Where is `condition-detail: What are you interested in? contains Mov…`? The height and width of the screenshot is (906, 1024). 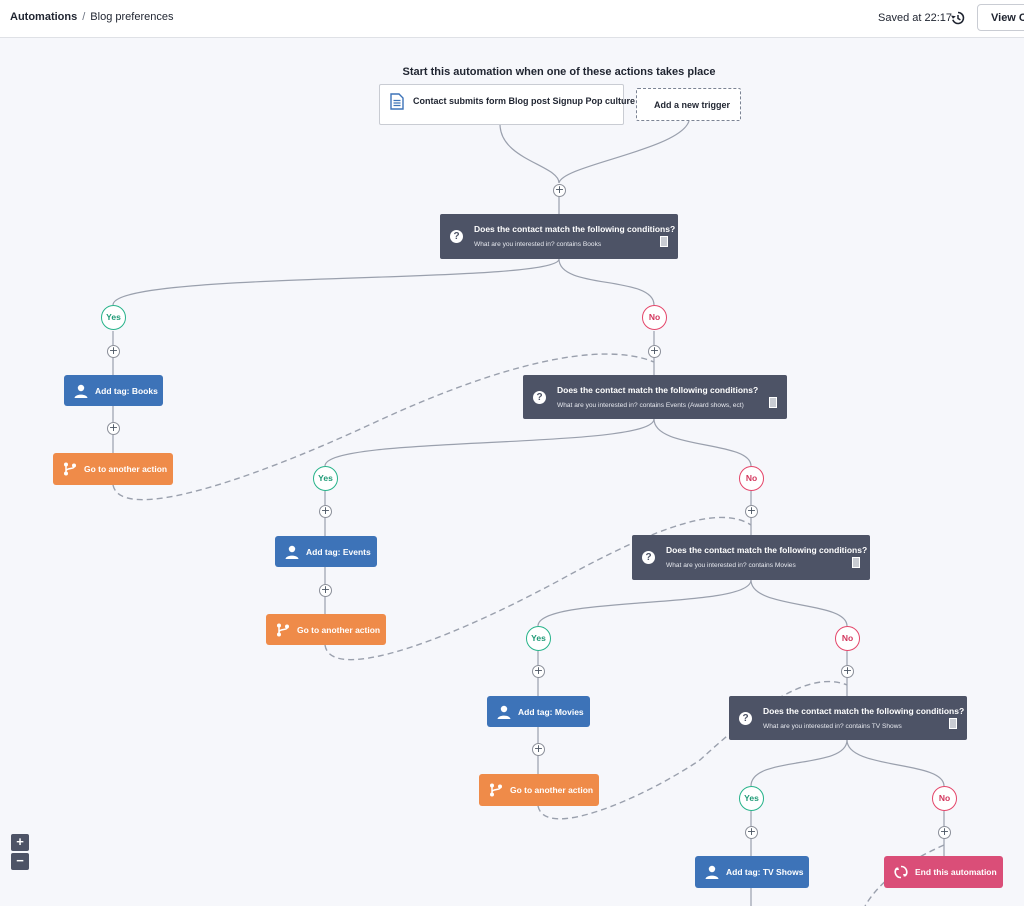 condition-detail: What are you interested in? contains Mov… is located at coordinates (731, 565).